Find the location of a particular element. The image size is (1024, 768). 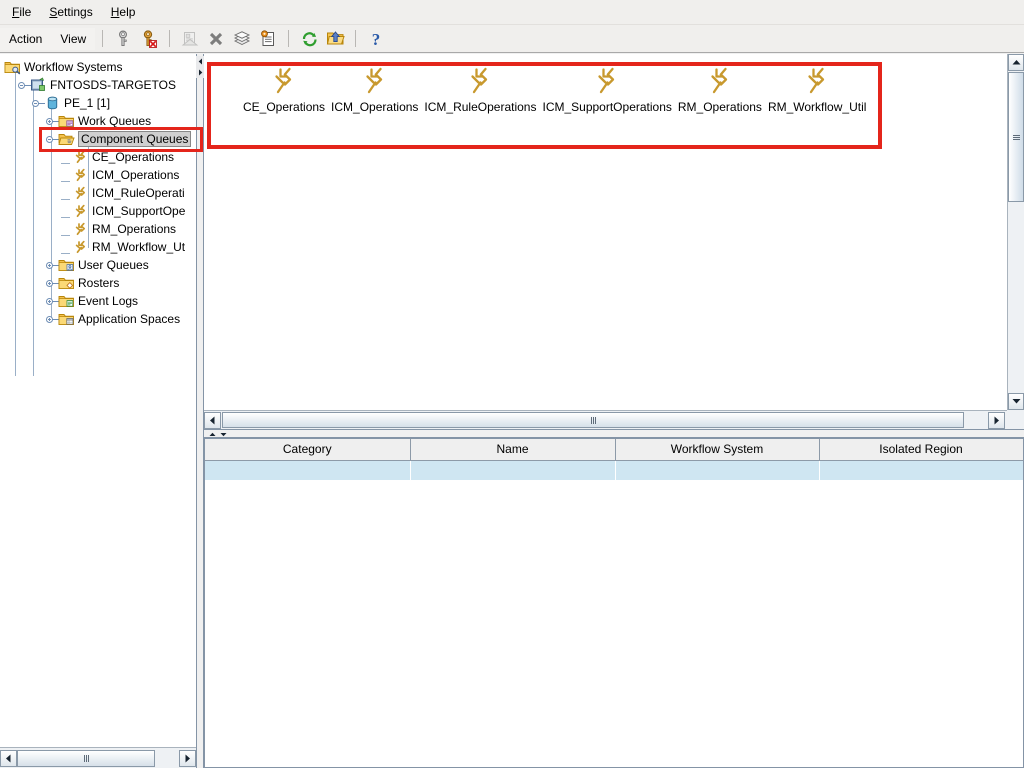

tree-item-user-queues: User Queues is located at coordinates (97, 265).